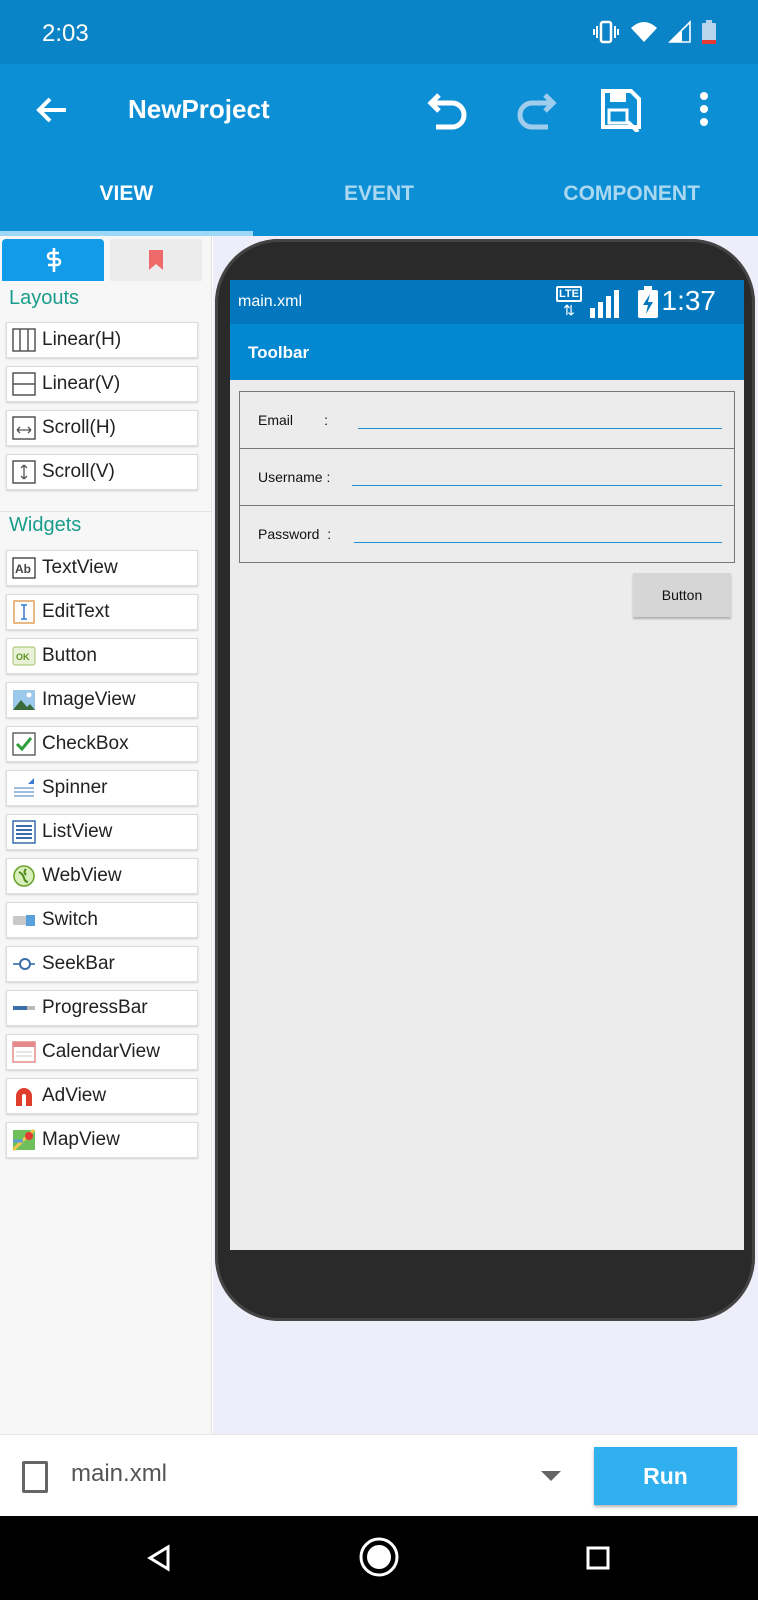  I want to click on tab-event: EVENT, so click(379, 201).